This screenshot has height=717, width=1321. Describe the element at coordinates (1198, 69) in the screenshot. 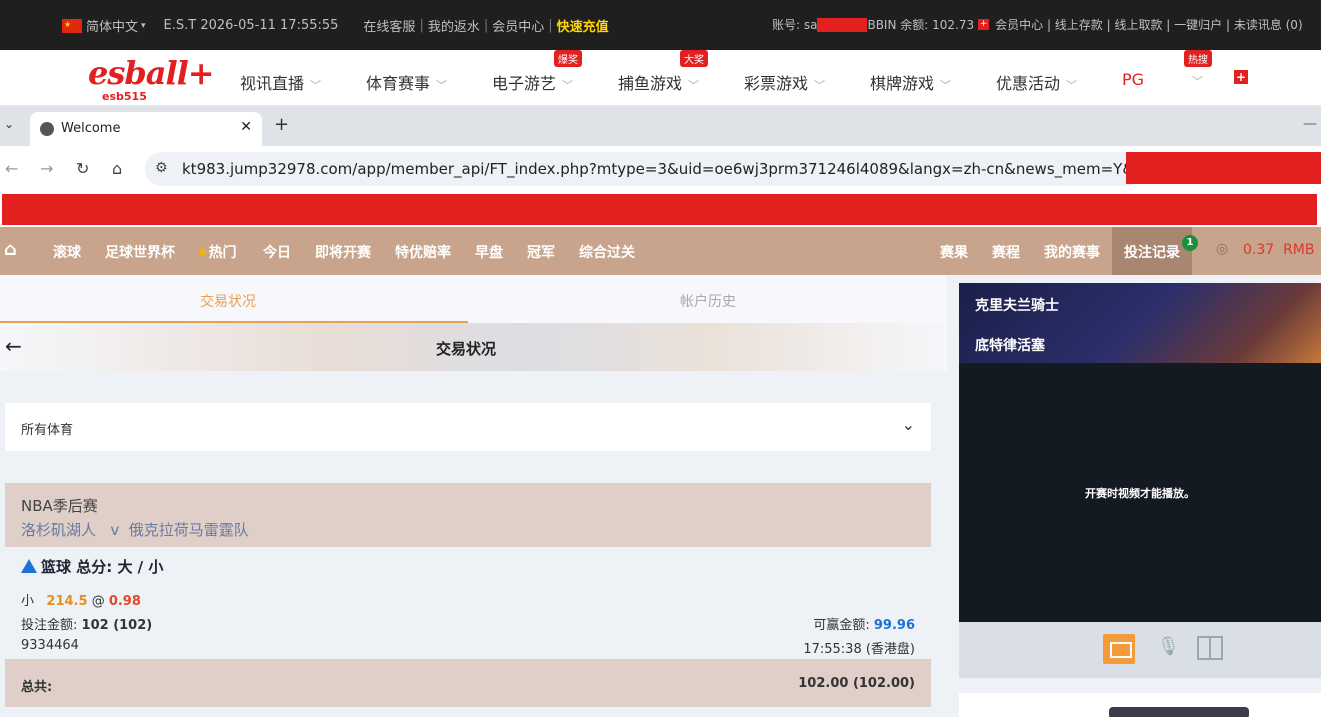

I see `nav-hot-search: ﹀ 热搜` at that location.